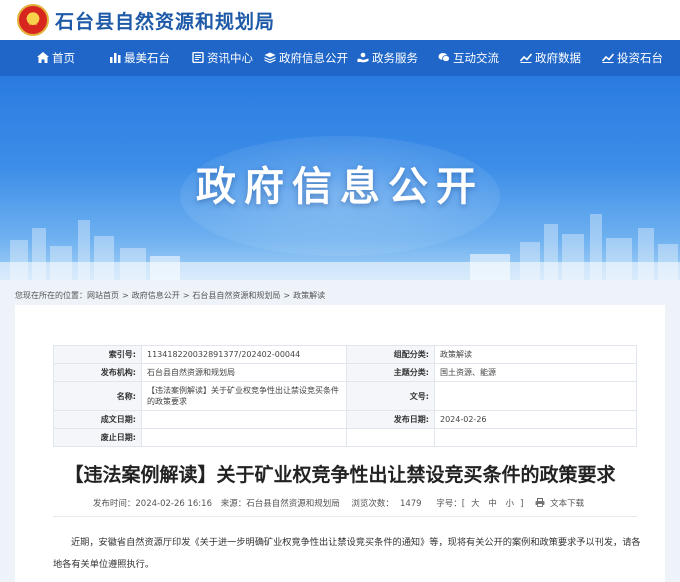 The image size is (680, 582). I want to click on nav-label: 最美石台, so click(147, 58).